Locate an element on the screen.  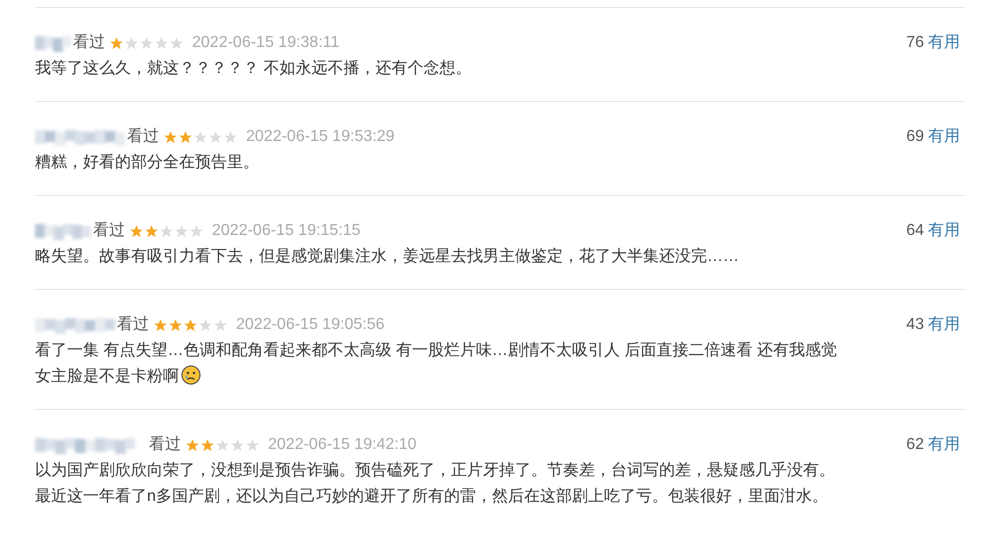
review-text: 以为国产剧欣欣向荣了，没想到是预告诈骗。预告磕死了，正片牙掉了。节奏差，台词写的差，悬疑感几乎没有。 is located at coordinates (435, 470).